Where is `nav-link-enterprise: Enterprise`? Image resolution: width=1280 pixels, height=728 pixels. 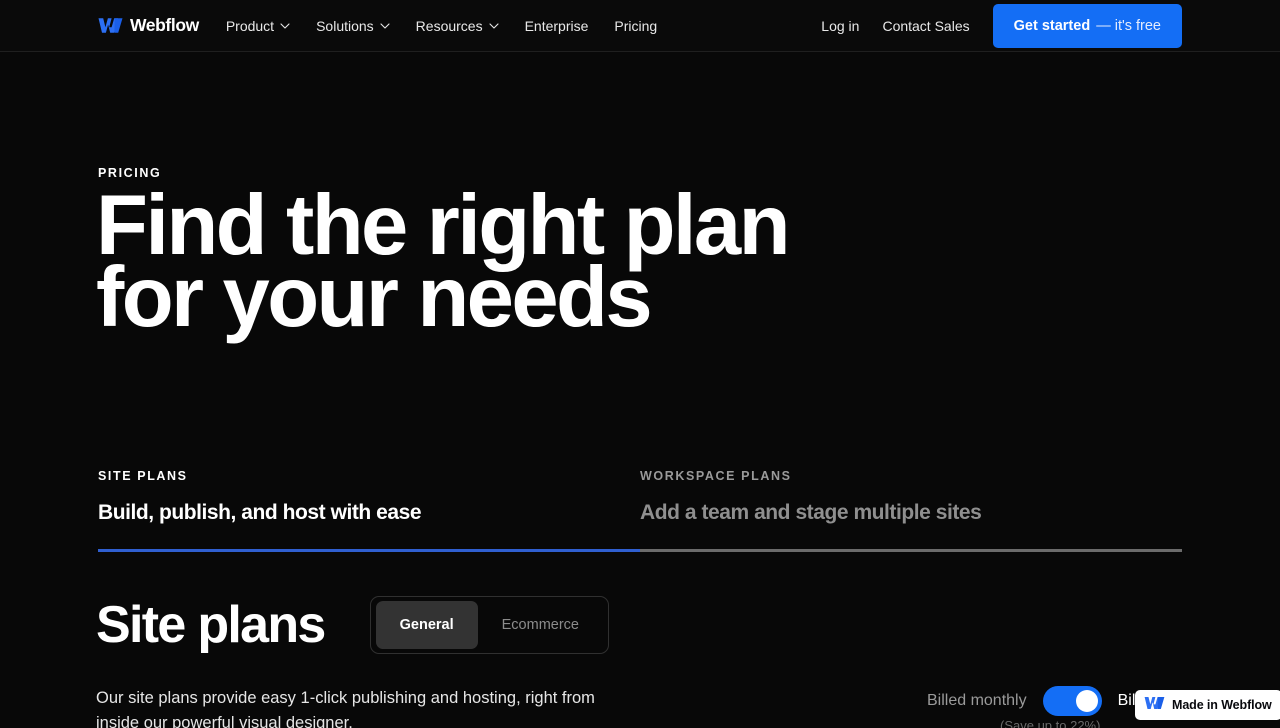
nav-link-enterprise: Enterprise is located at coordinates (557, 26).